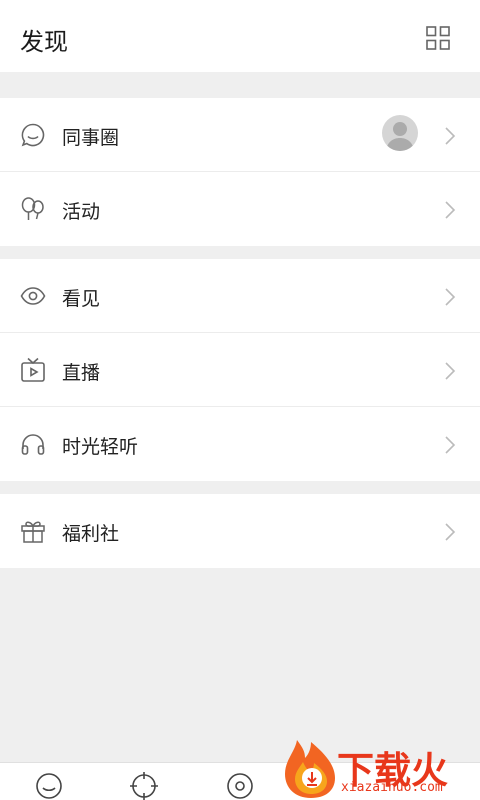  Describe the element at coordinates (438, 38) in the screenshot. I see `grid-icon` at that location.